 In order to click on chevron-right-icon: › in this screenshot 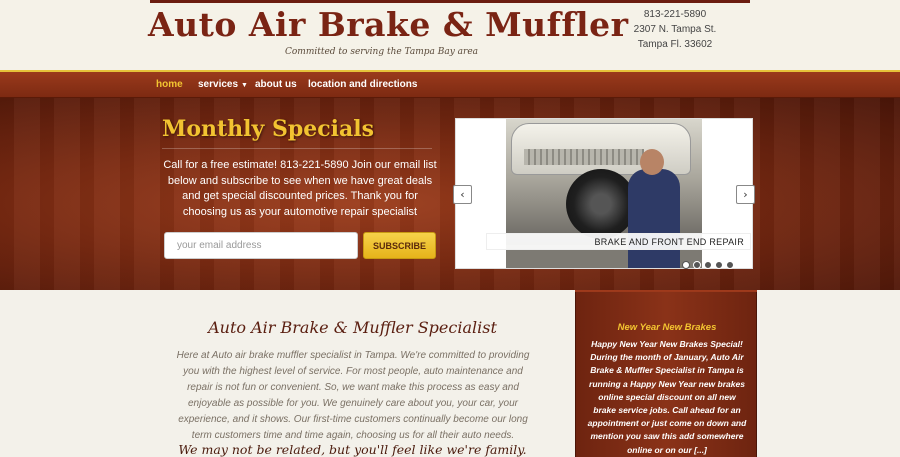, I will do `click(745, 194)`.